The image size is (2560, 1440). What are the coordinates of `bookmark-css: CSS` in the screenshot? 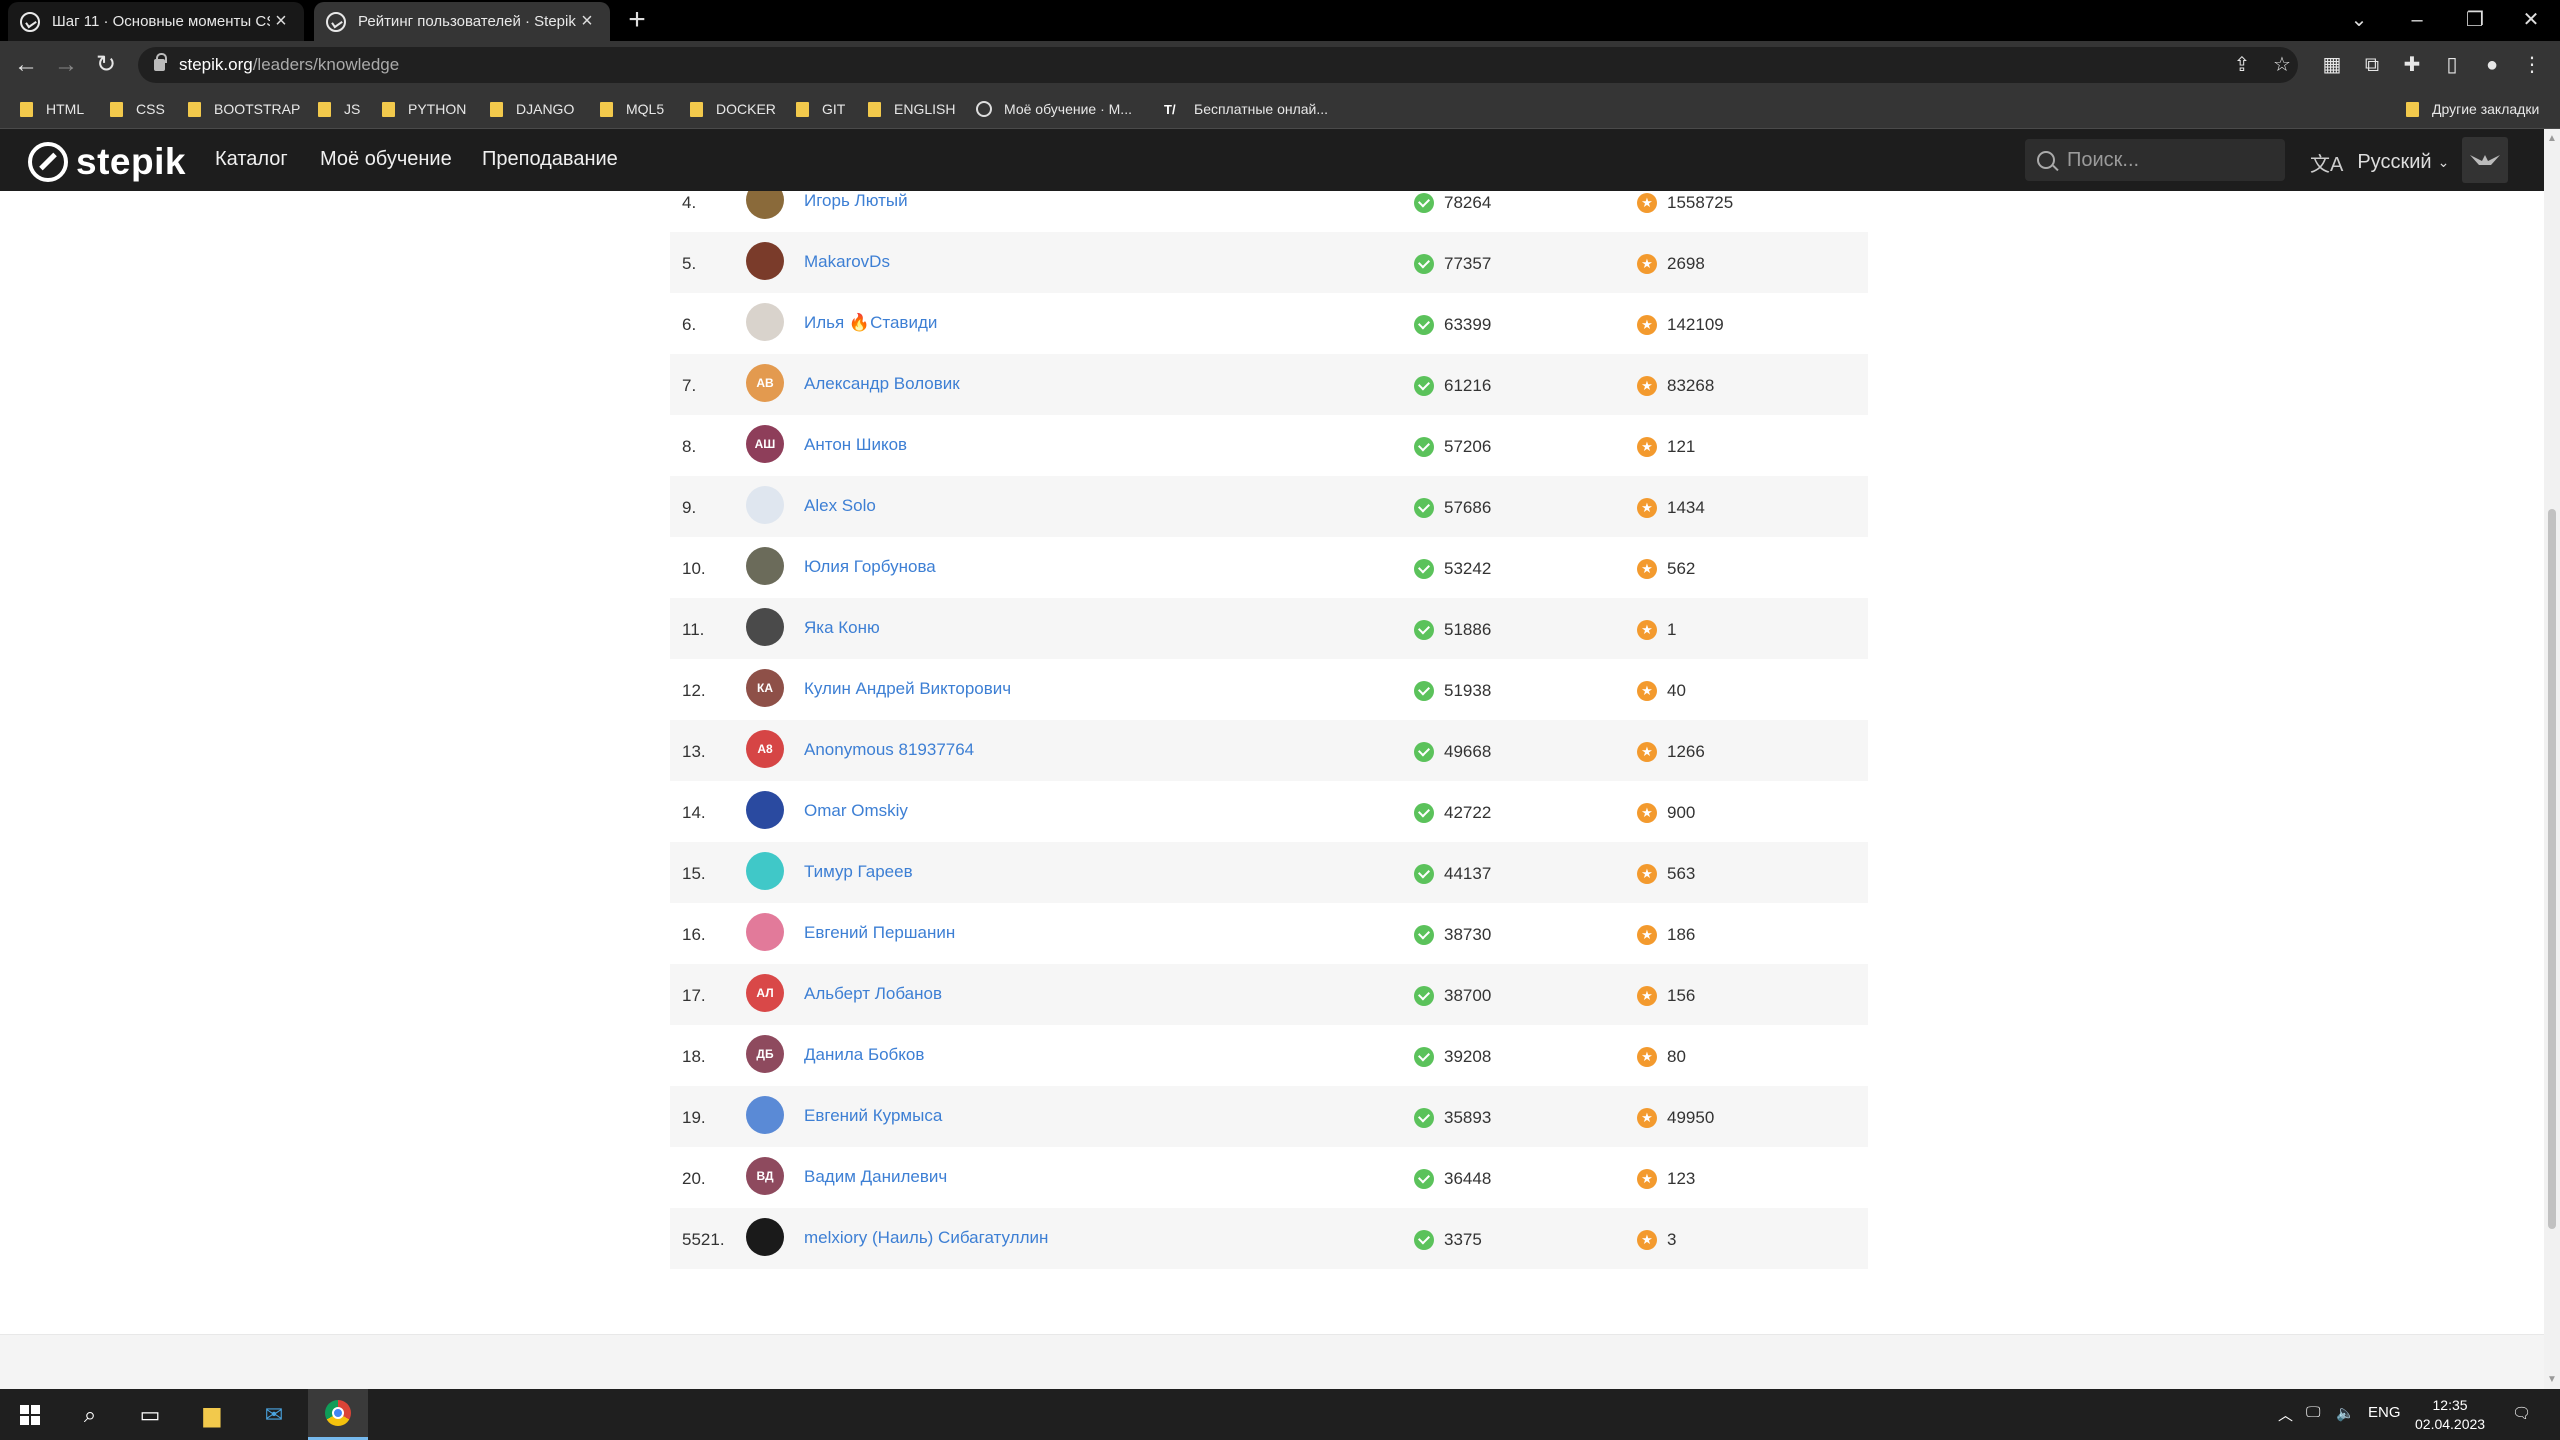 It's located at (137, 109).